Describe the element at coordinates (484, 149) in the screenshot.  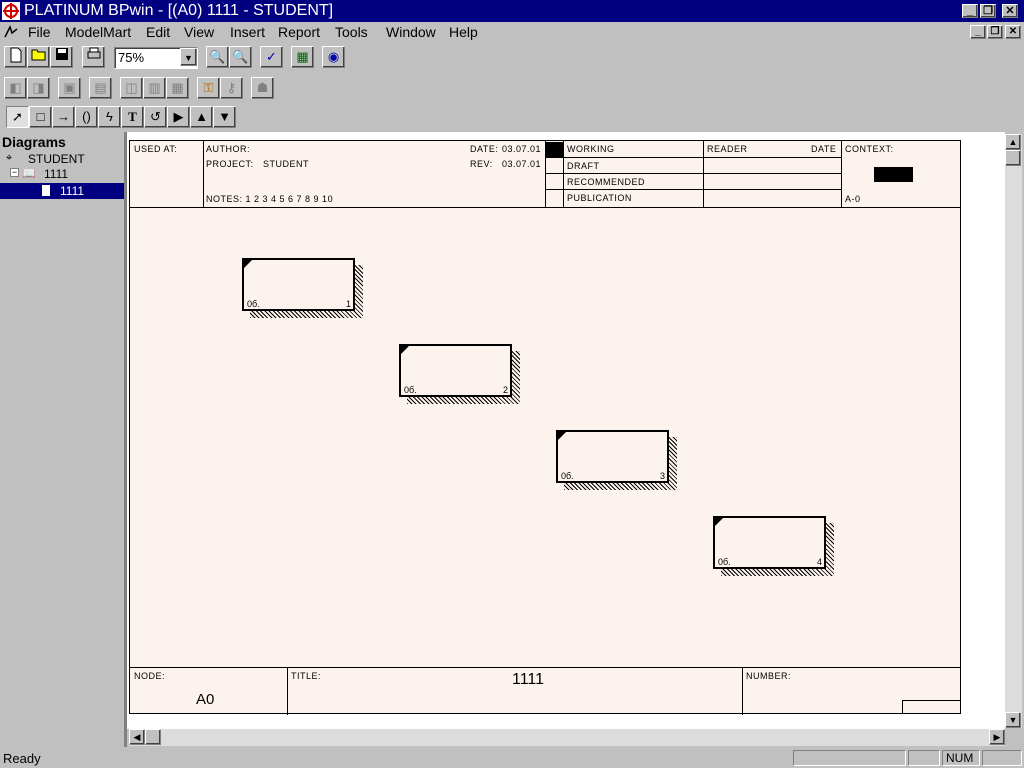
I see `date-label: DATE:` at that location.